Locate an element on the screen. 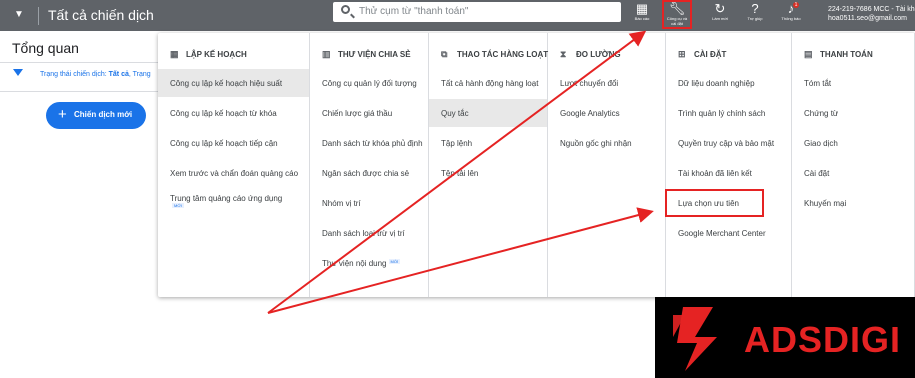 The width and height of the screenshot is (915, 378). logo-mark-icon is located at coordinates (695, 339).